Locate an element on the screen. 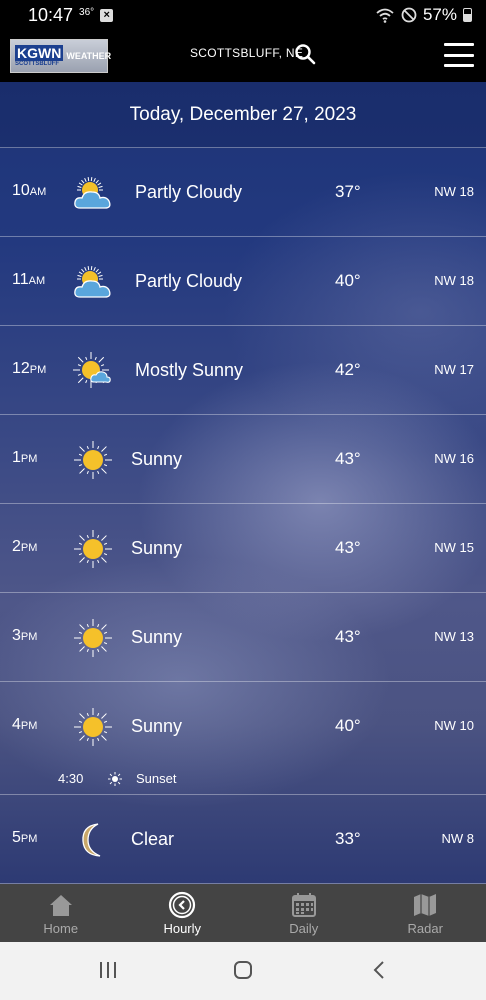 This screenshot has height=1000, width=486. nav-daily-label: Daily is located at coordinates (304, 928).